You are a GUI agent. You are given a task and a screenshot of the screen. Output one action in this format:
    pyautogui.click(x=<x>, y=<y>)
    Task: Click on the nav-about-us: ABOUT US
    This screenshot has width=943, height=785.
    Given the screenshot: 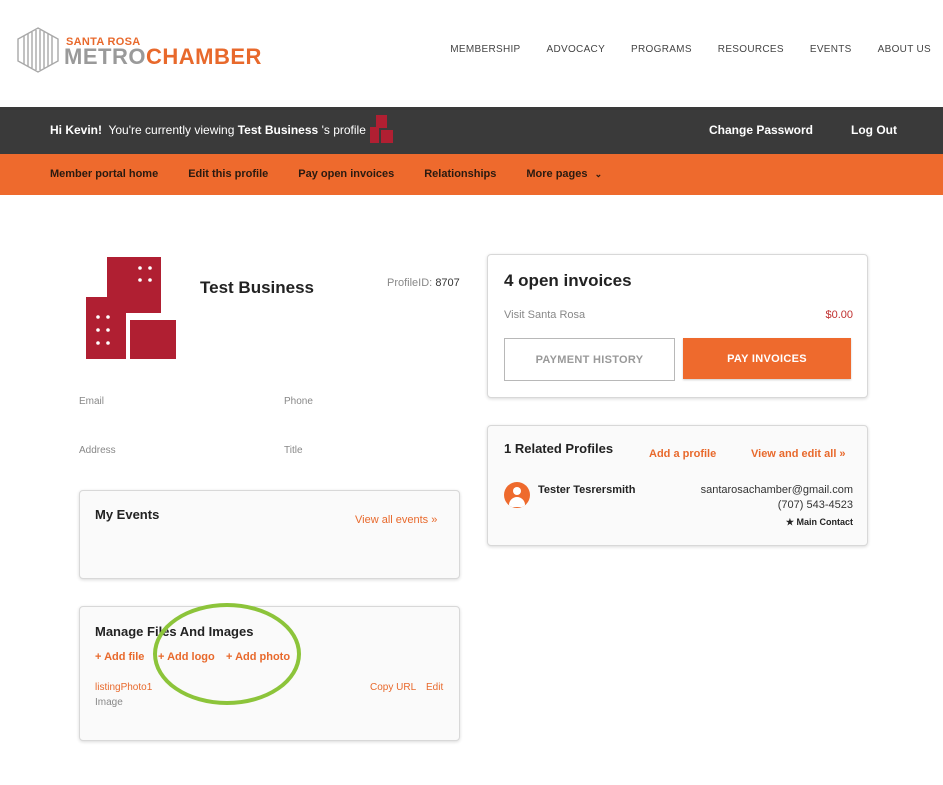 What is the action you would take?
    pyautogui.click(x=904, y=49)
    